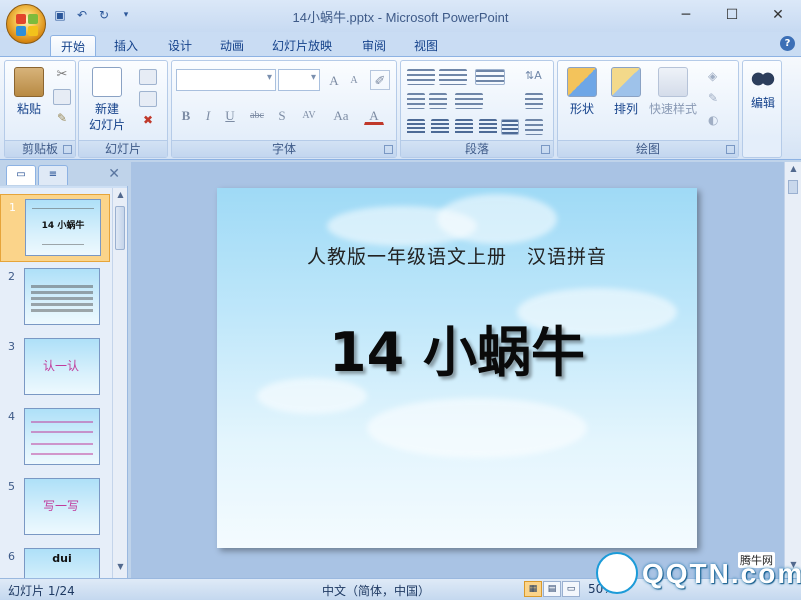 This screenshot has width=801, height=600. I want to click on tab-review: 审阅, so click(374, 45).